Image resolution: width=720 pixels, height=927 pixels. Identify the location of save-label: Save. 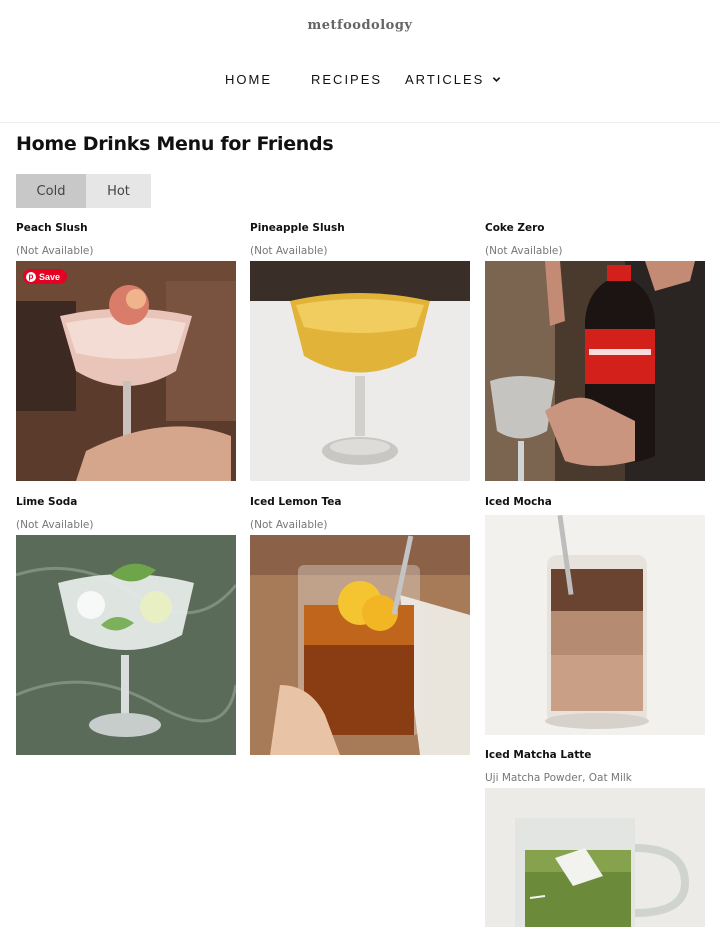
(50, 276).